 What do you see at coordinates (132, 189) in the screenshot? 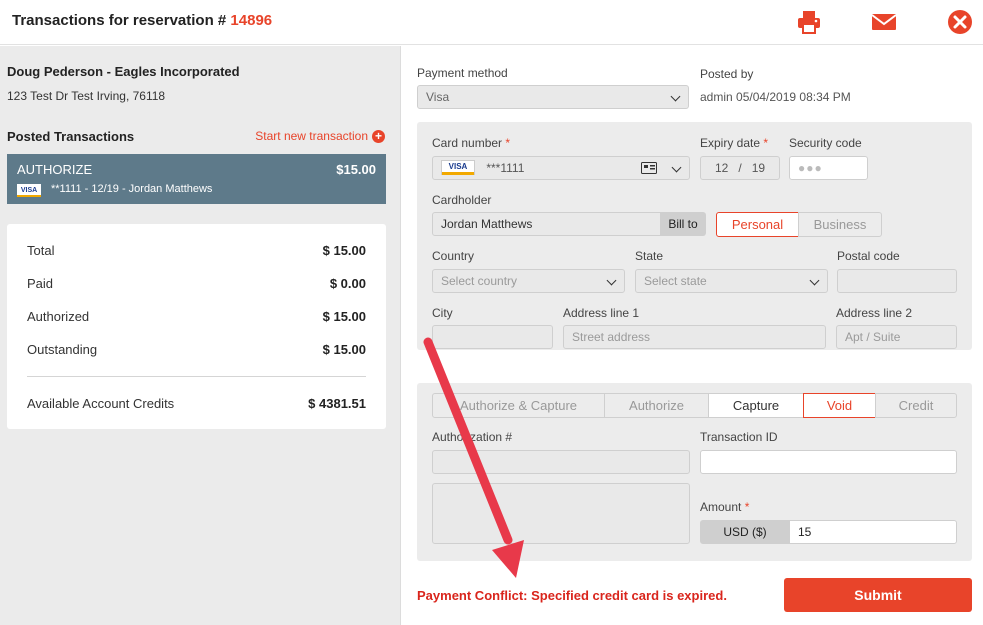
I see `transaction-detail: **1111 - 12/19 - Jordan Matthews` at bounding box center [132, 189].